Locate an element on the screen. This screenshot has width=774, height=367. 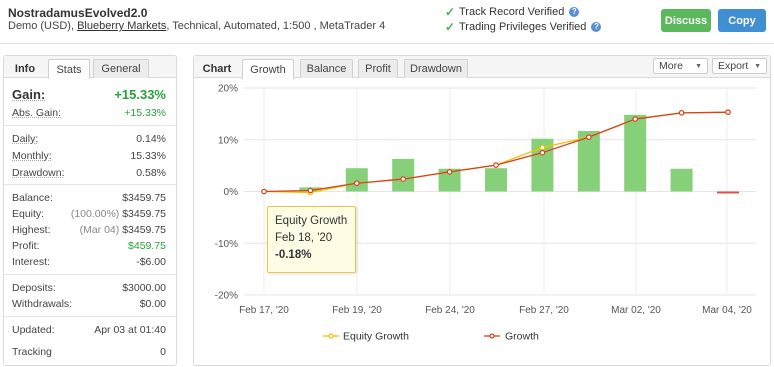
x-tick-label: Mar 02, '20 is located at coordinates (636, 310).